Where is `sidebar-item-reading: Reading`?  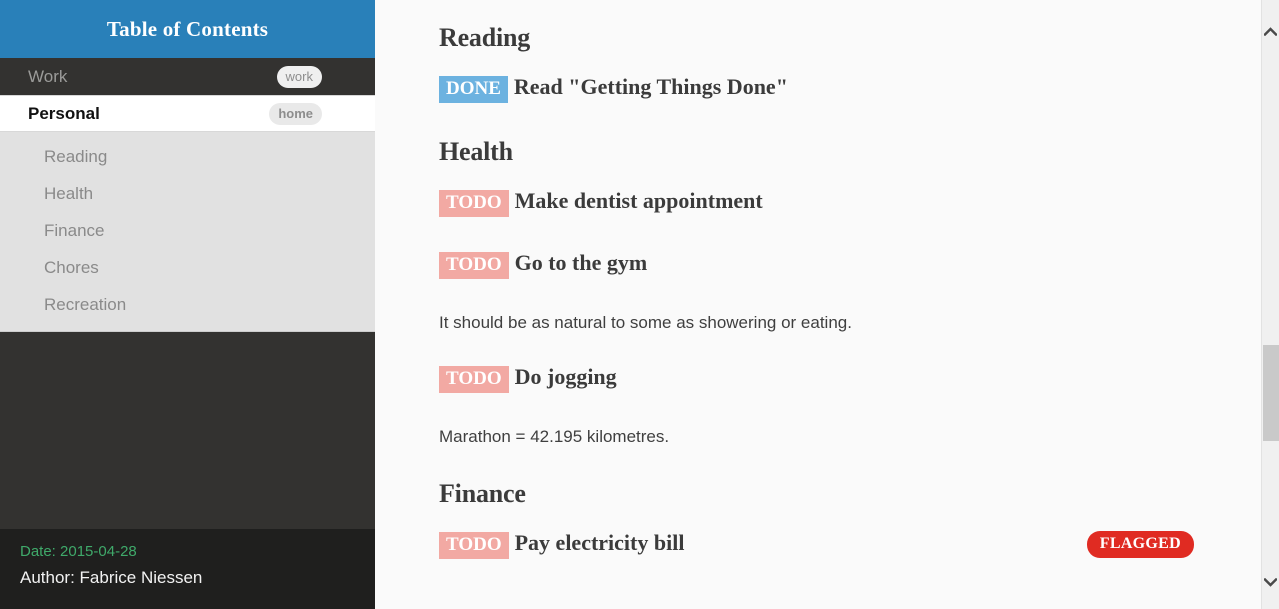 sidebar-item-reading: Reading is located at coordinates (187, 156).